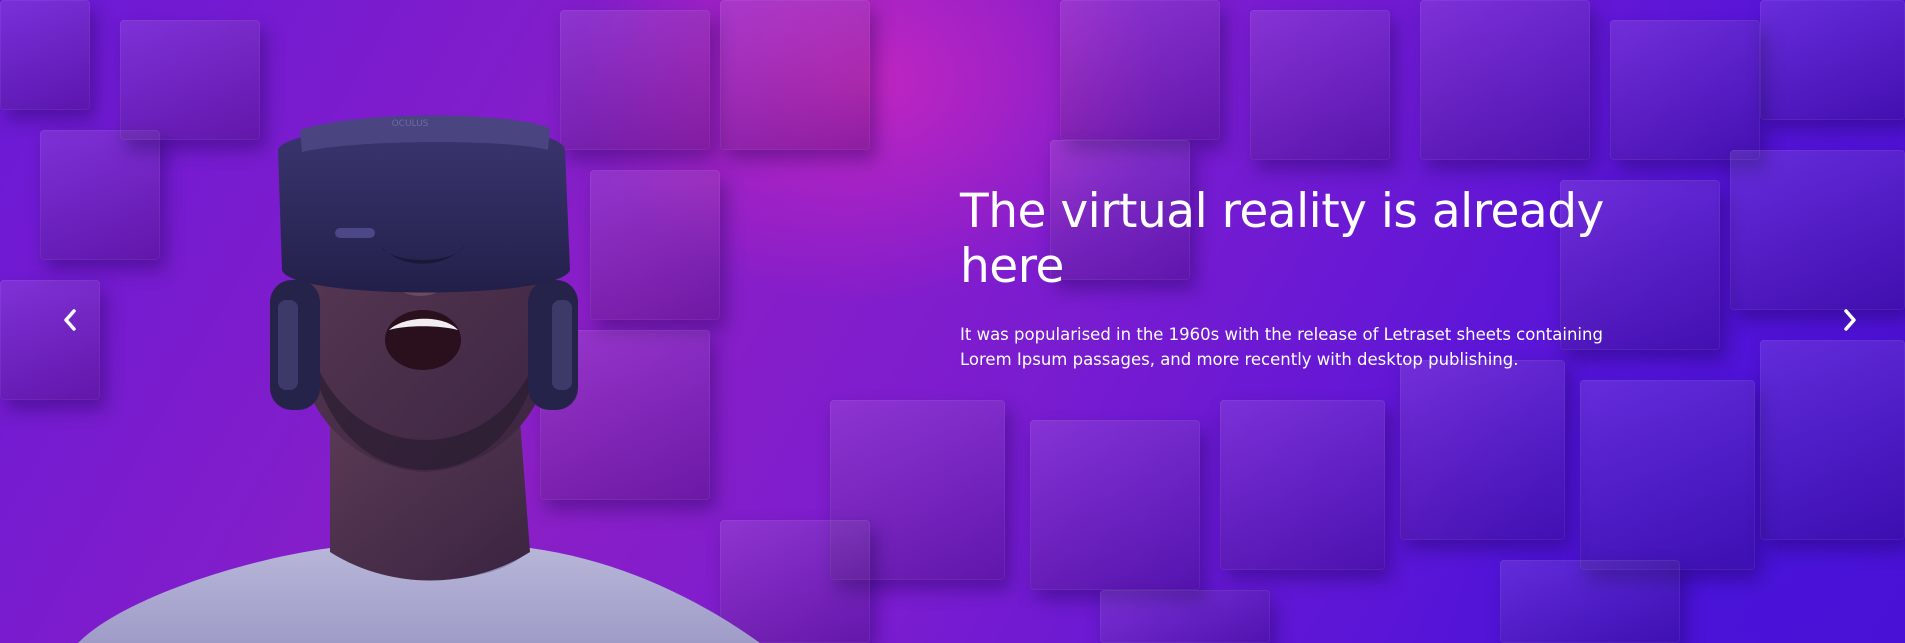  I want to click on prev-slide-button, so click(70, 320).